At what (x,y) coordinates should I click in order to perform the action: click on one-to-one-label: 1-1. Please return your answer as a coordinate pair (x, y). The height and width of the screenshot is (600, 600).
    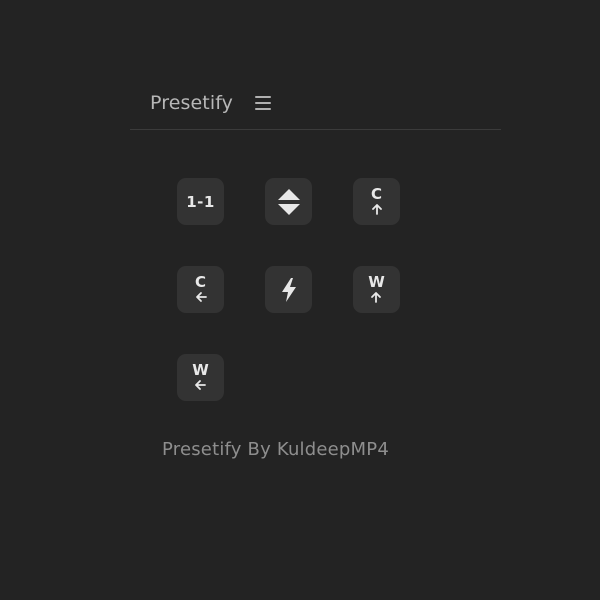
    Looking at the image, I should click on (200, 201).